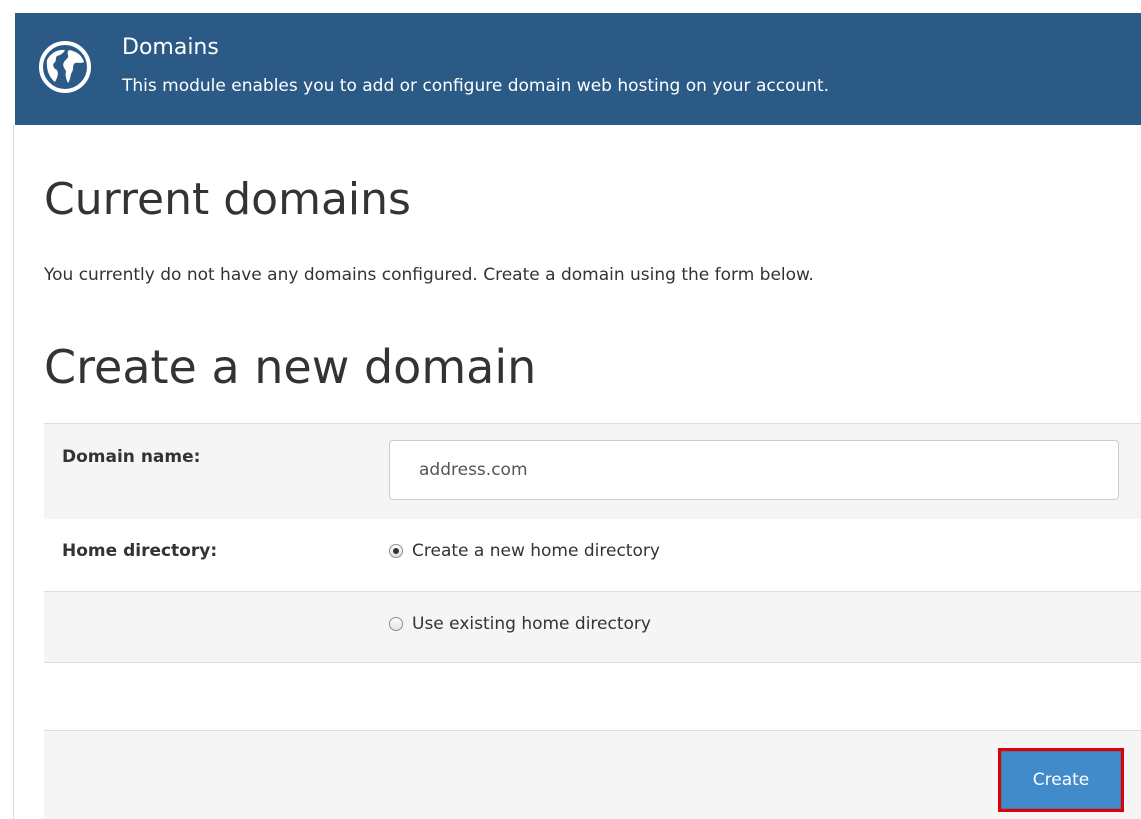 This screenshot has width=1141, height=819. What do you see at coordinates (227, 199) in the screenshot?
I see `current-domains-heading: Current domains` at bounding box center [227, 199].